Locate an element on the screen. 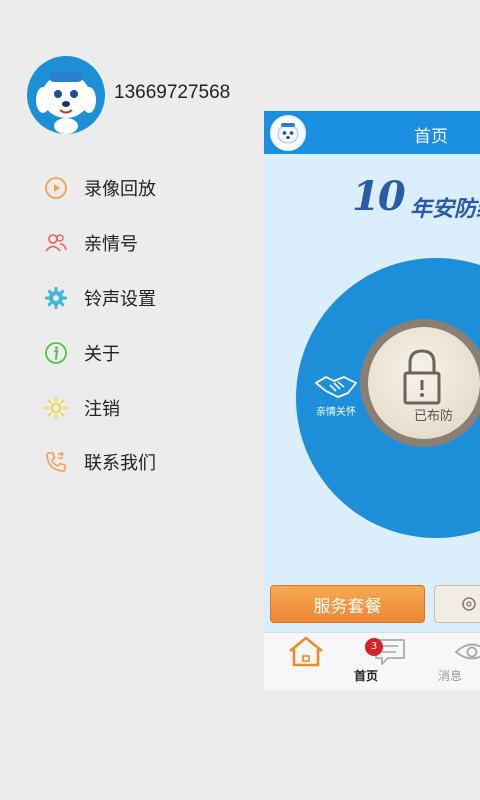  menu-item-playback: 录像回放 is located at coordinates (100, 188).